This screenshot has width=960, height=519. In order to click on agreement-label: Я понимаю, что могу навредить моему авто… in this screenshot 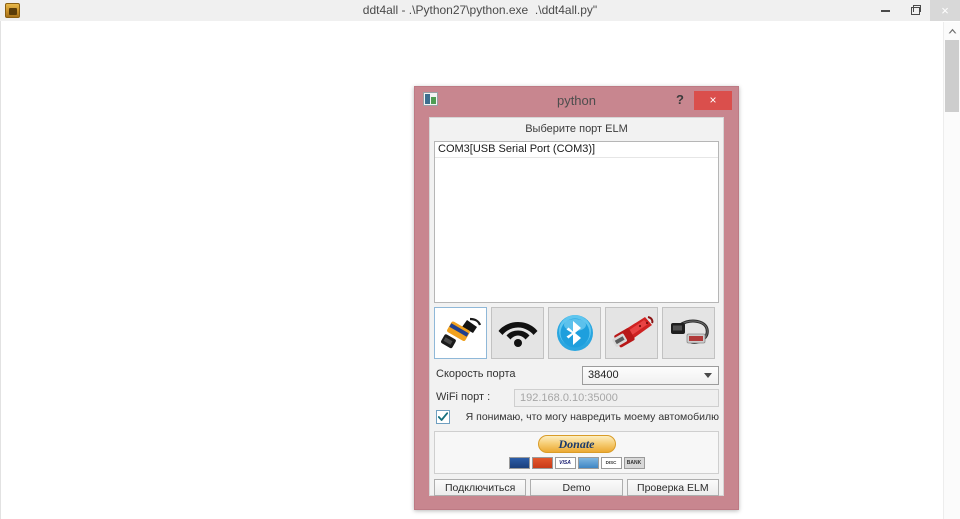, I will do `click(592, 417)`.